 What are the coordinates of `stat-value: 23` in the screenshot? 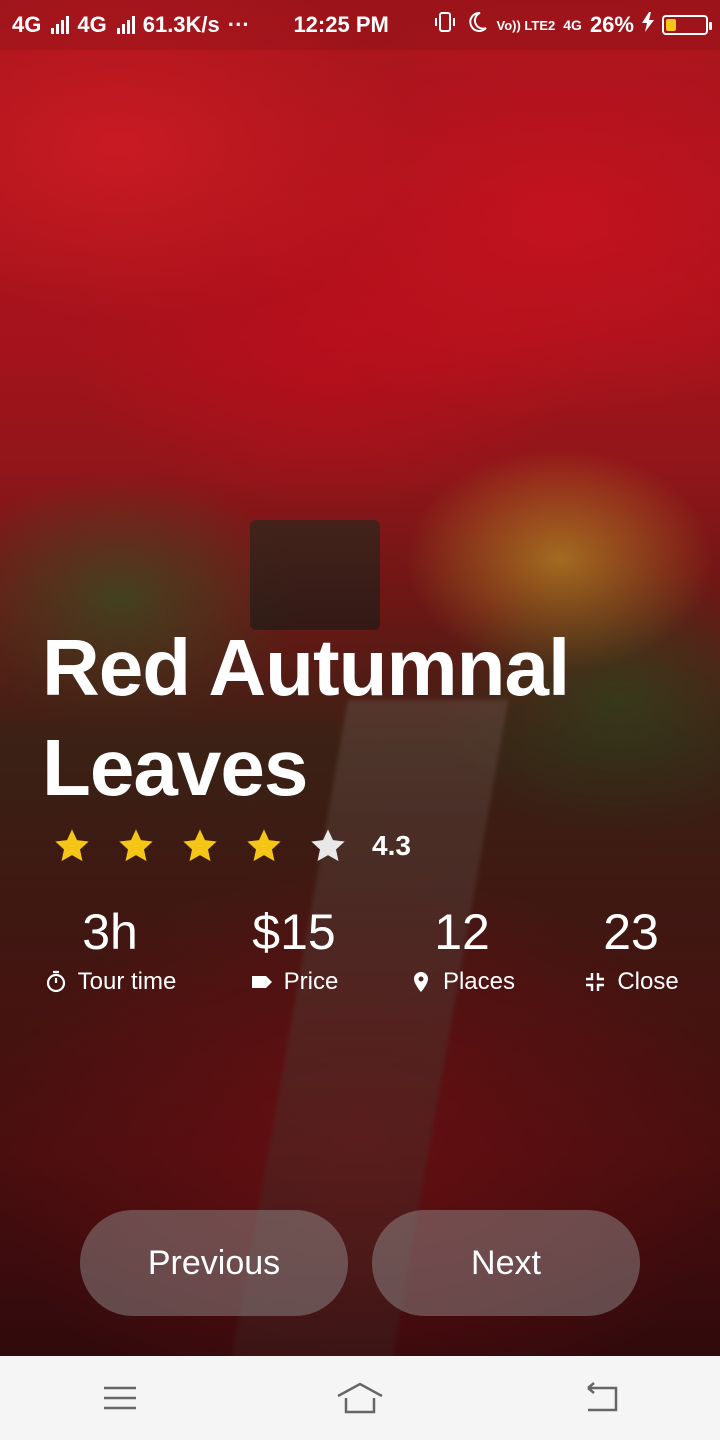 It's located at (631, 932).